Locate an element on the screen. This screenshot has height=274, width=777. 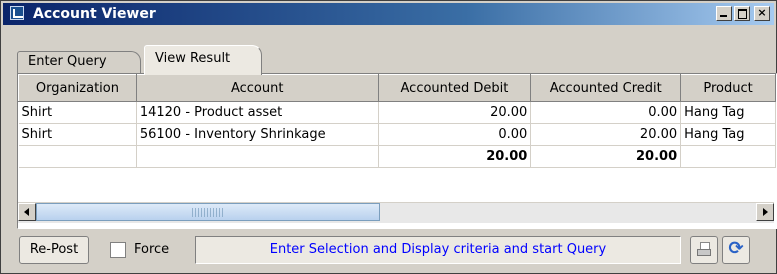
tab-label: View Result is located at coordinates (193, 58).